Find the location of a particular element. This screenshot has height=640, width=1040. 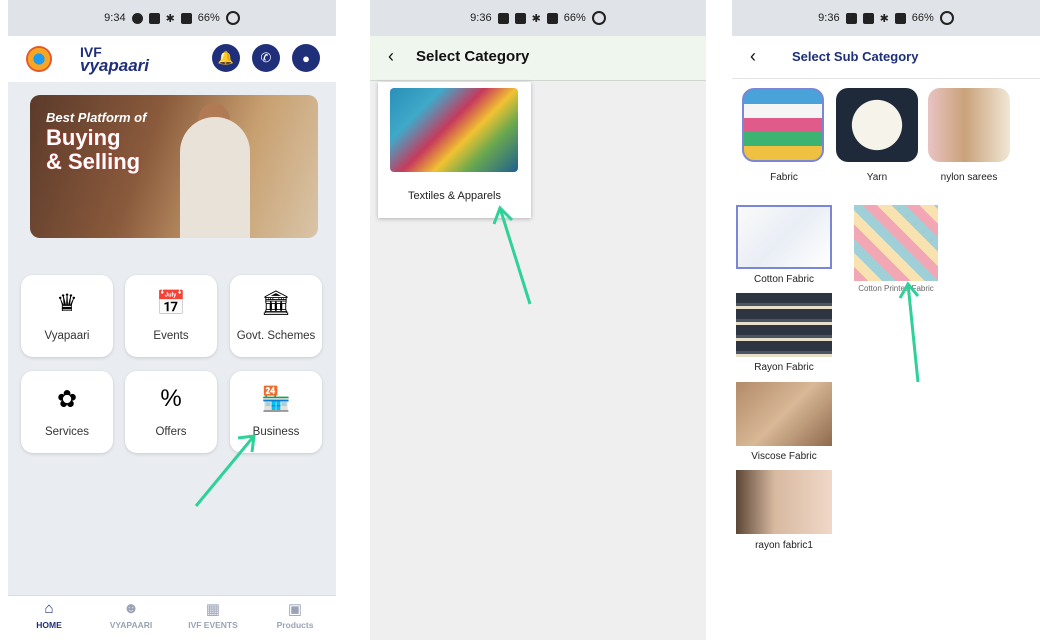

government-building-icon: 🏛 is located at coordinates (276, 303).